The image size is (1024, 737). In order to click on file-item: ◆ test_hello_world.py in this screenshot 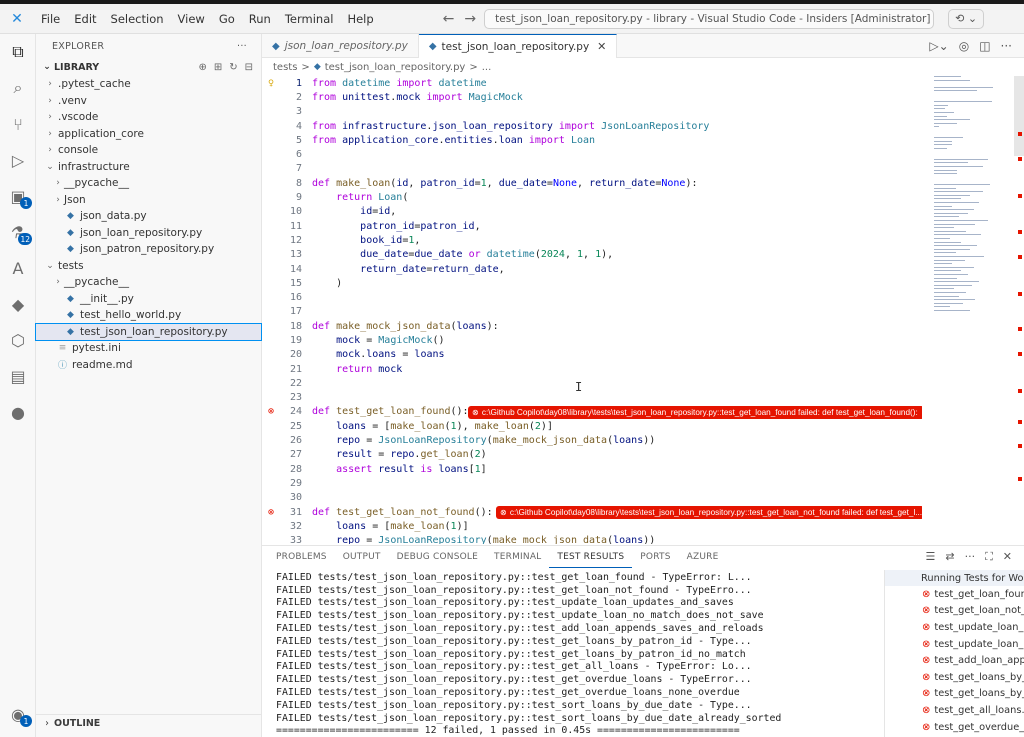, I will do `click(148, 315)`.